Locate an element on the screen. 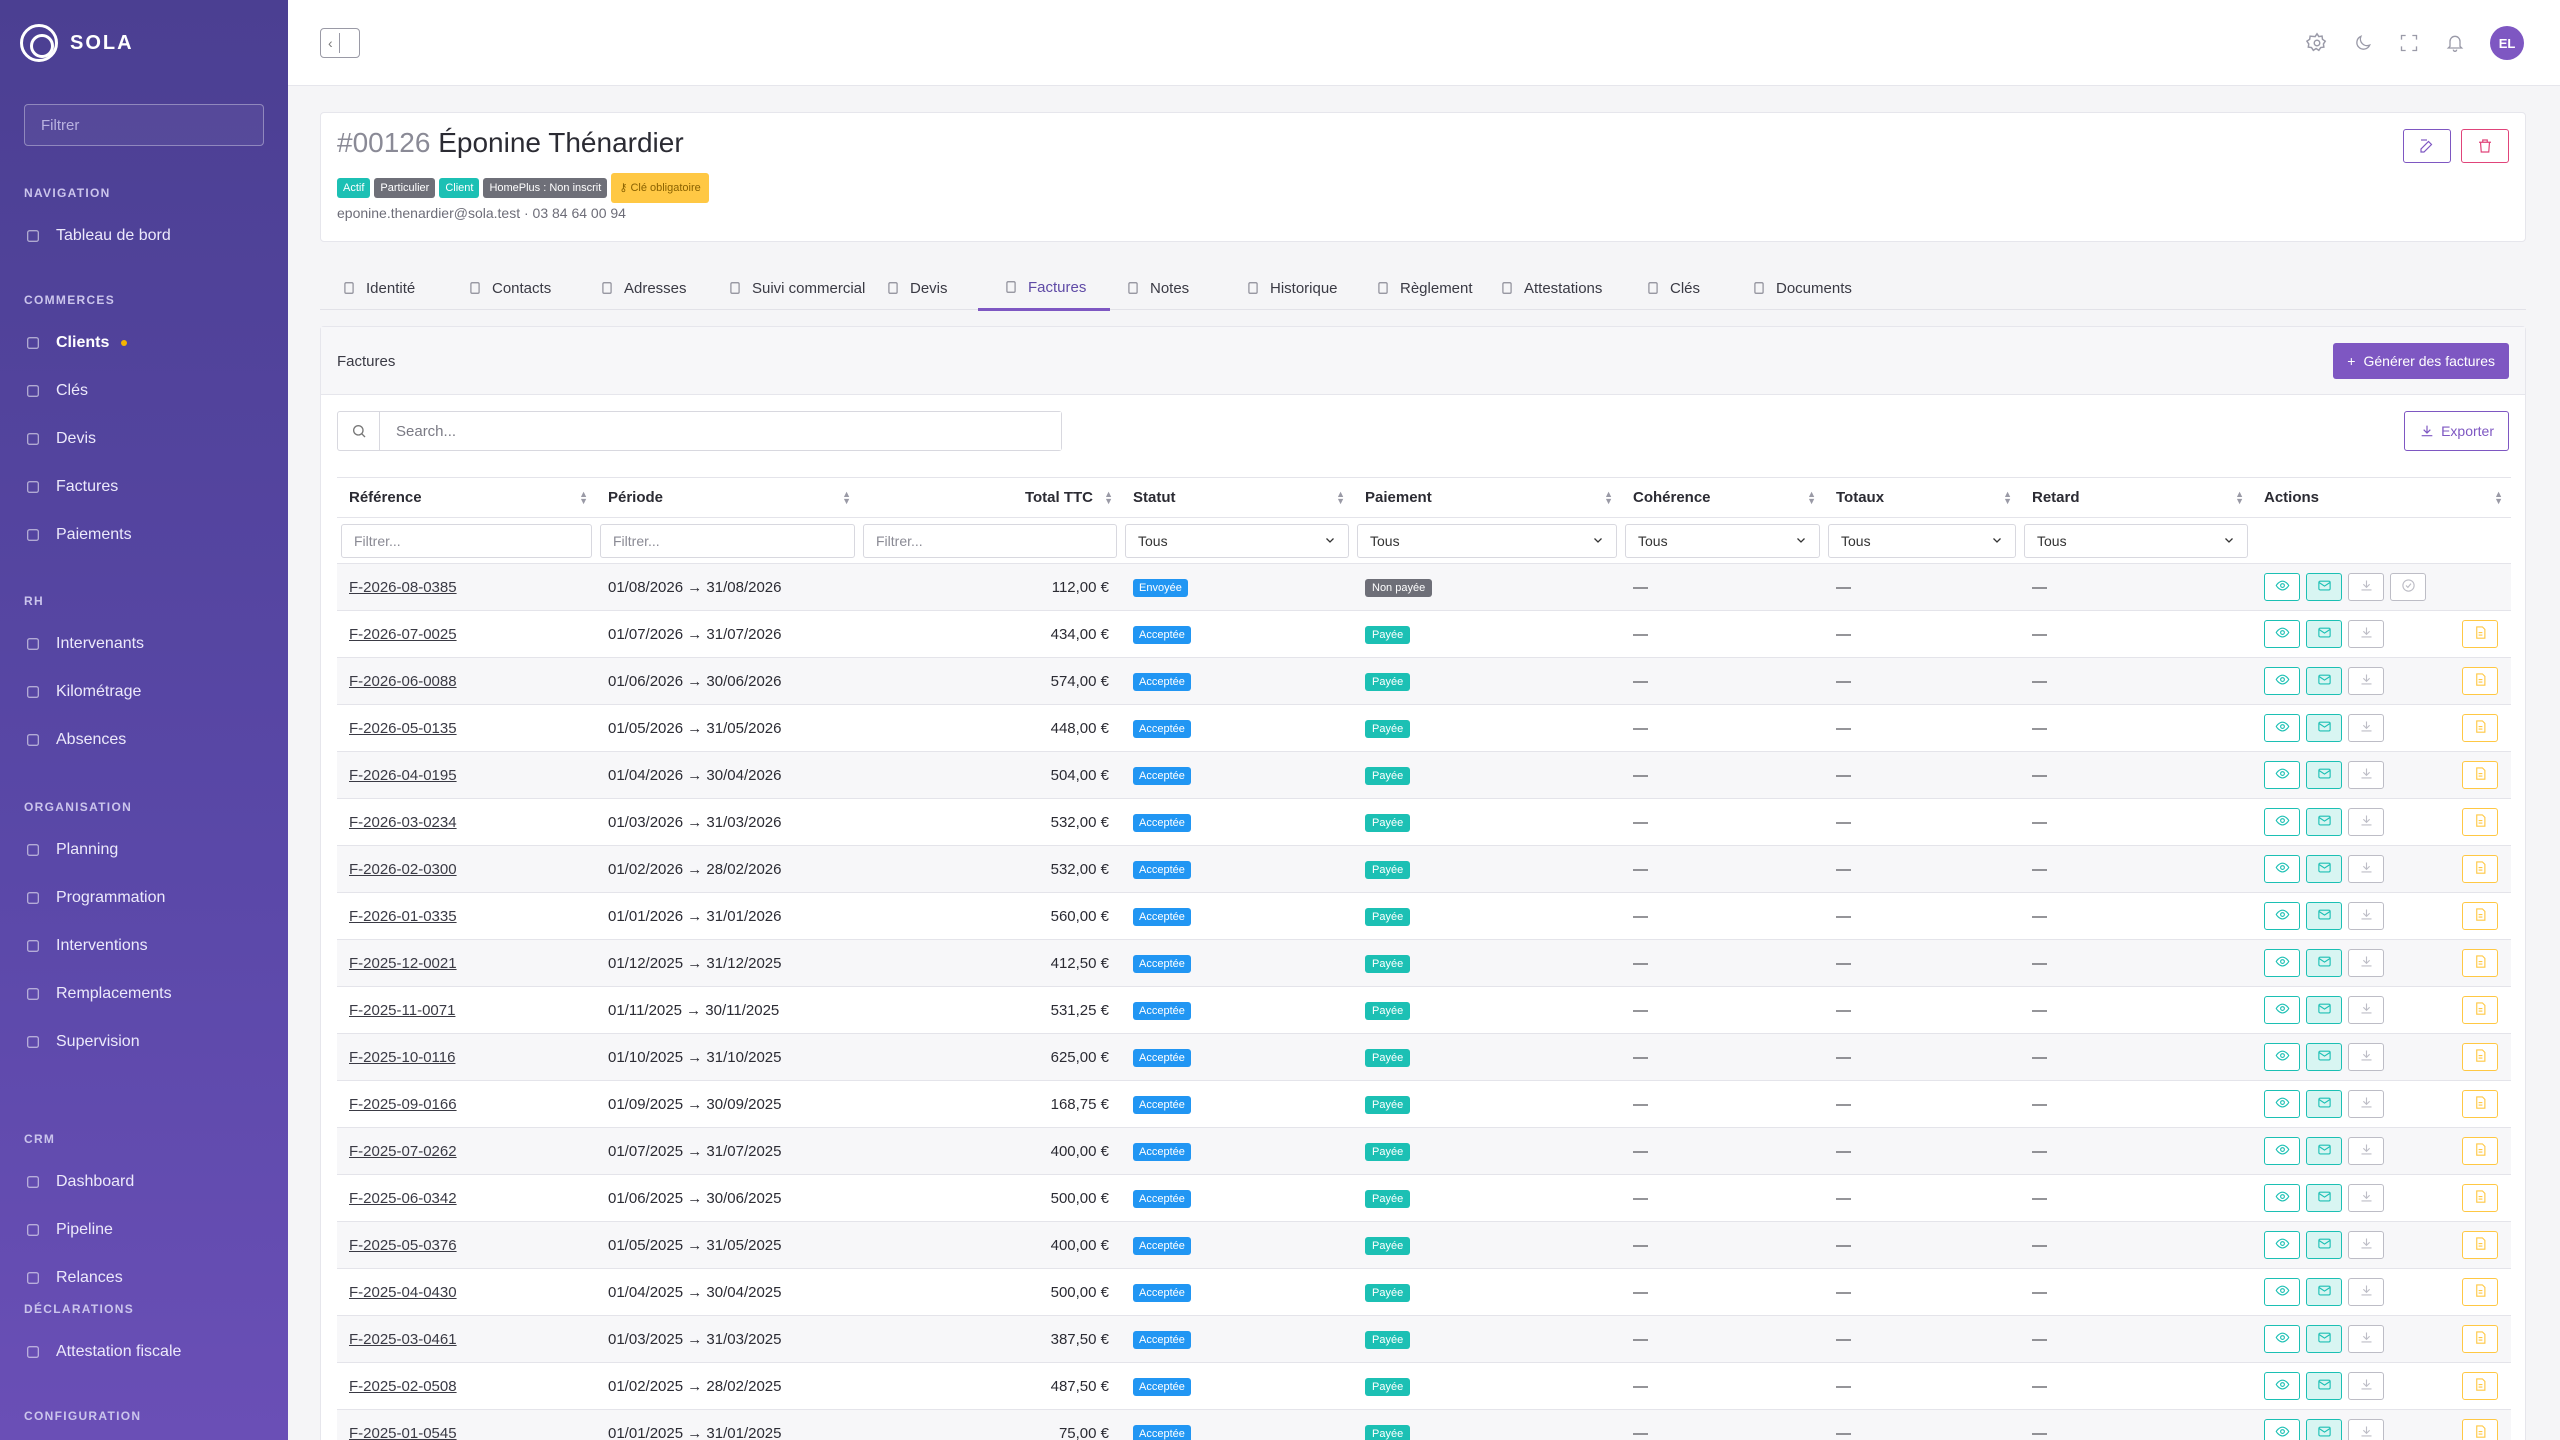  tab-attestations: Attestations is located at coordinates (1551, 288).